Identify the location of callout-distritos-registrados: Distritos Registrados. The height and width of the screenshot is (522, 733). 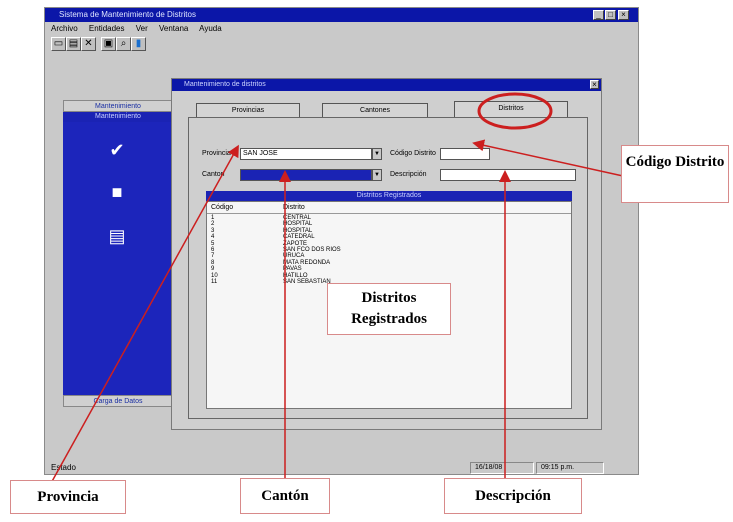
(389, 309).